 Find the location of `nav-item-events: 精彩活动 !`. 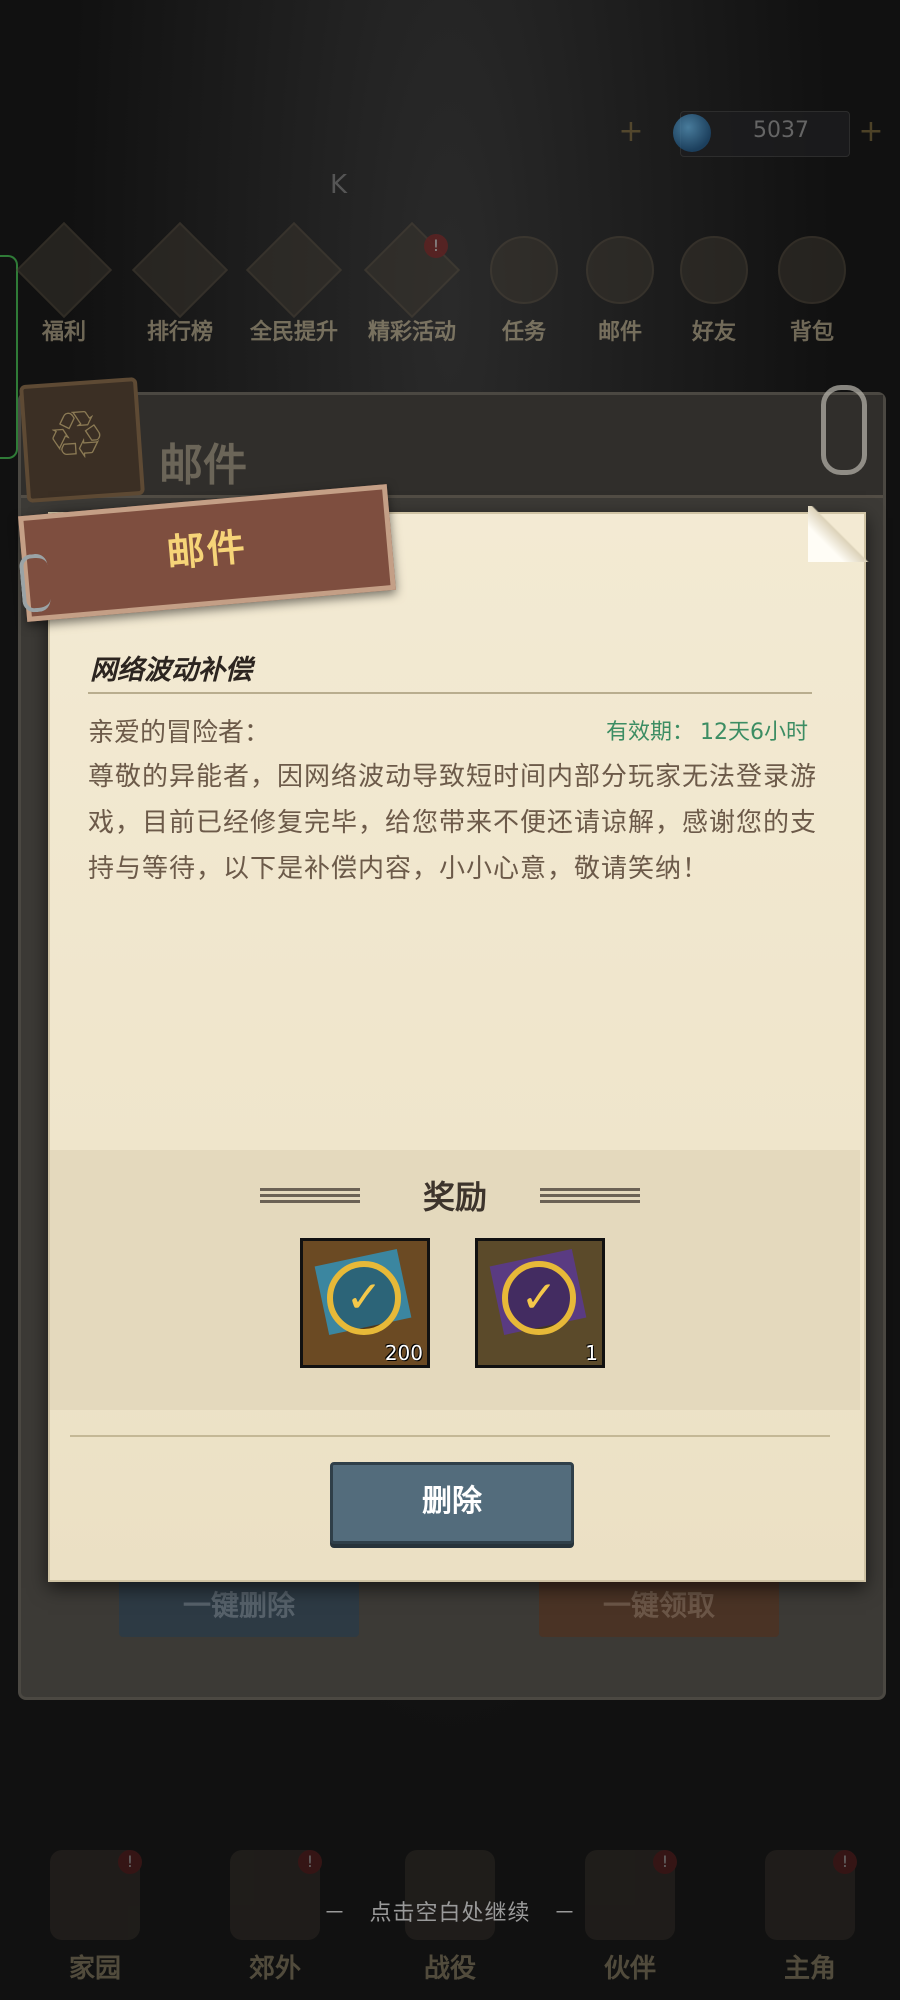

nav-item-events: 精彩活动 ! is located at coordinates (412, 284).